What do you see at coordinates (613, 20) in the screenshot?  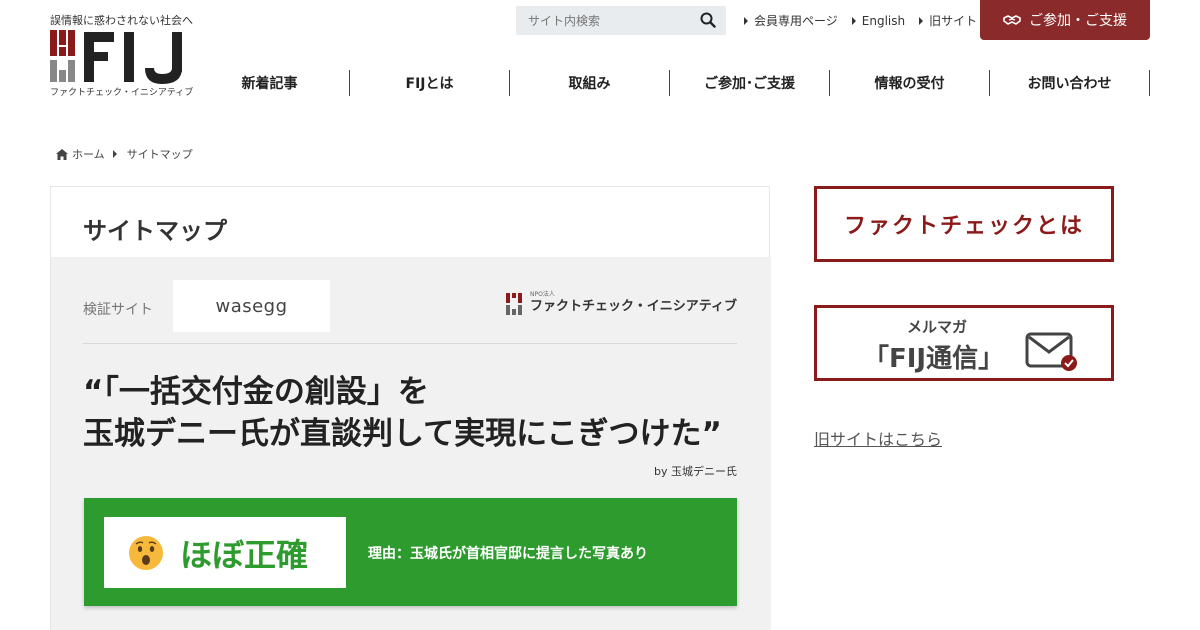 I see `search-input` at bounding box center [613, 20].